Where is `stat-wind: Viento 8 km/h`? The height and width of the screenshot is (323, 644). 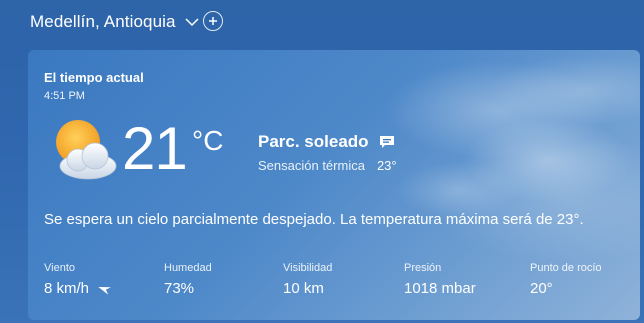 stat-wind: Viento 8 km/h is located at coordinates (78, 279).